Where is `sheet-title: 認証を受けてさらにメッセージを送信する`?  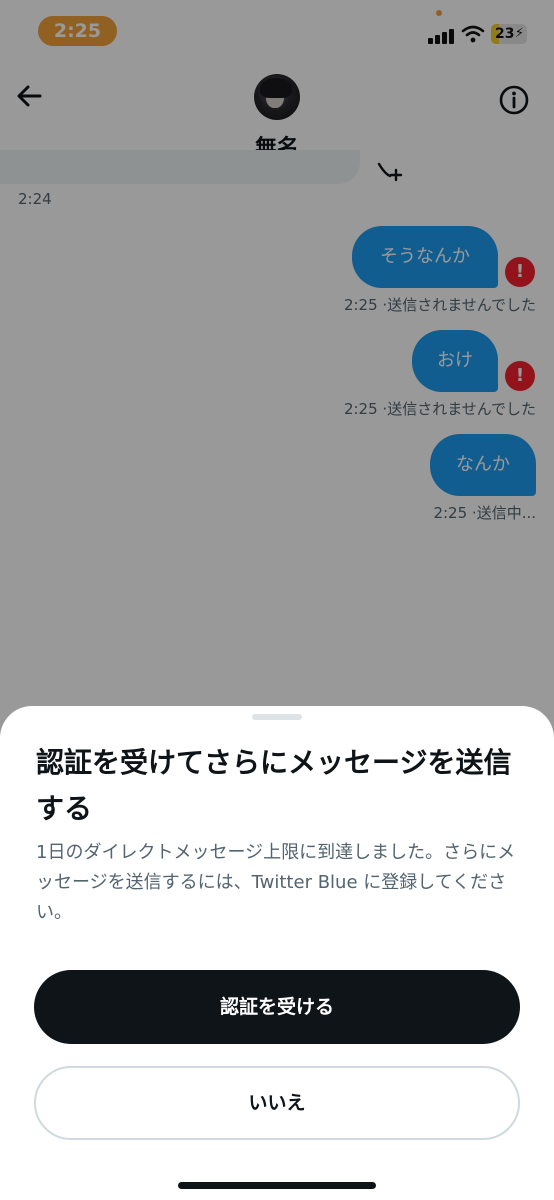 sheet-title: 認証を受けてさらにメッセージを送信する is located at coordinates (274, 785).